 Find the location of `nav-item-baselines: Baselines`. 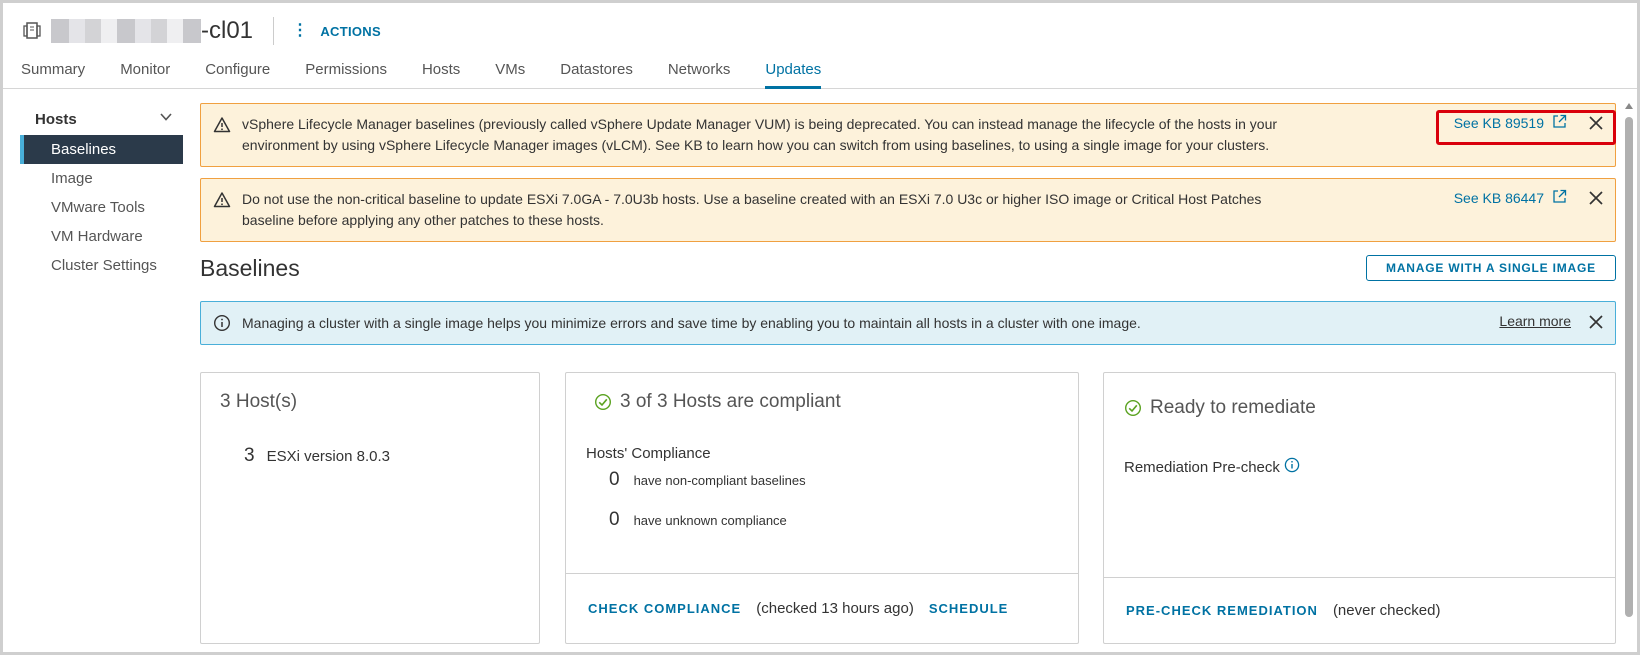

nav-item-baselines: Baselines is located at coordinates (101, 149).